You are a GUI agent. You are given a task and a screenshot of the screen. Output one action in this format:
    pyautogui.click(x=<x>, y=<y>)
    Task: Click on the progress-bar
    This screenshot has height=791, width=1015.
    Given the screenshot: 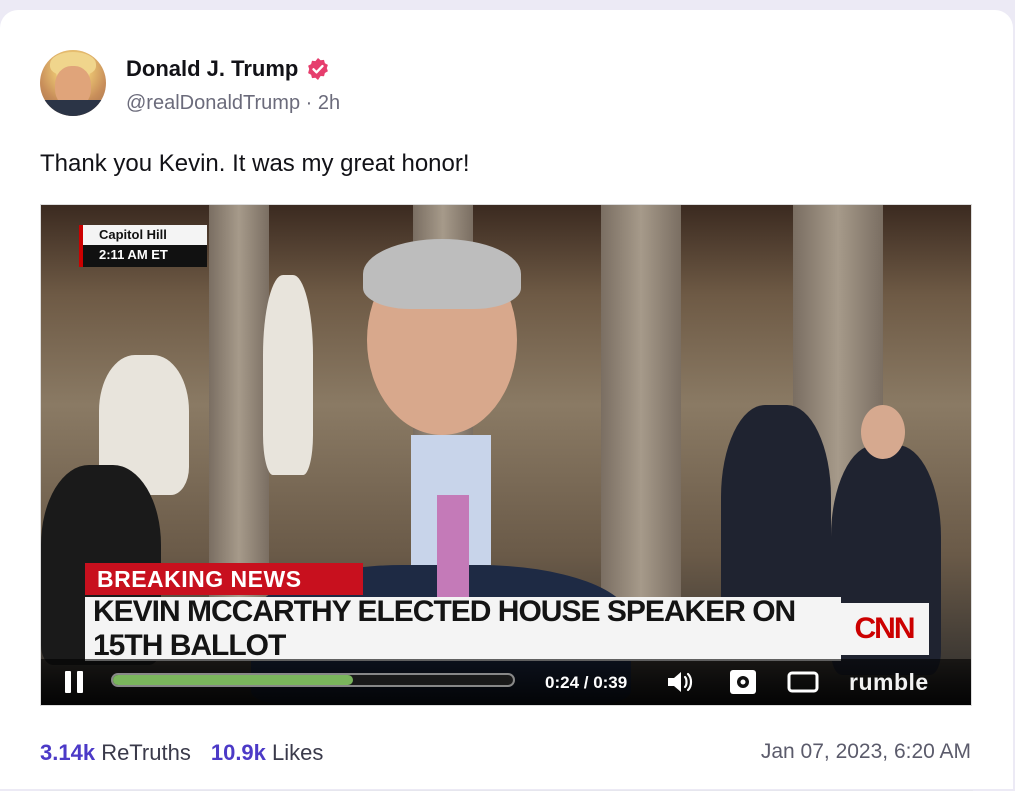 What is the action you would take?
    pyautogui.click(x=313, y=680)
    